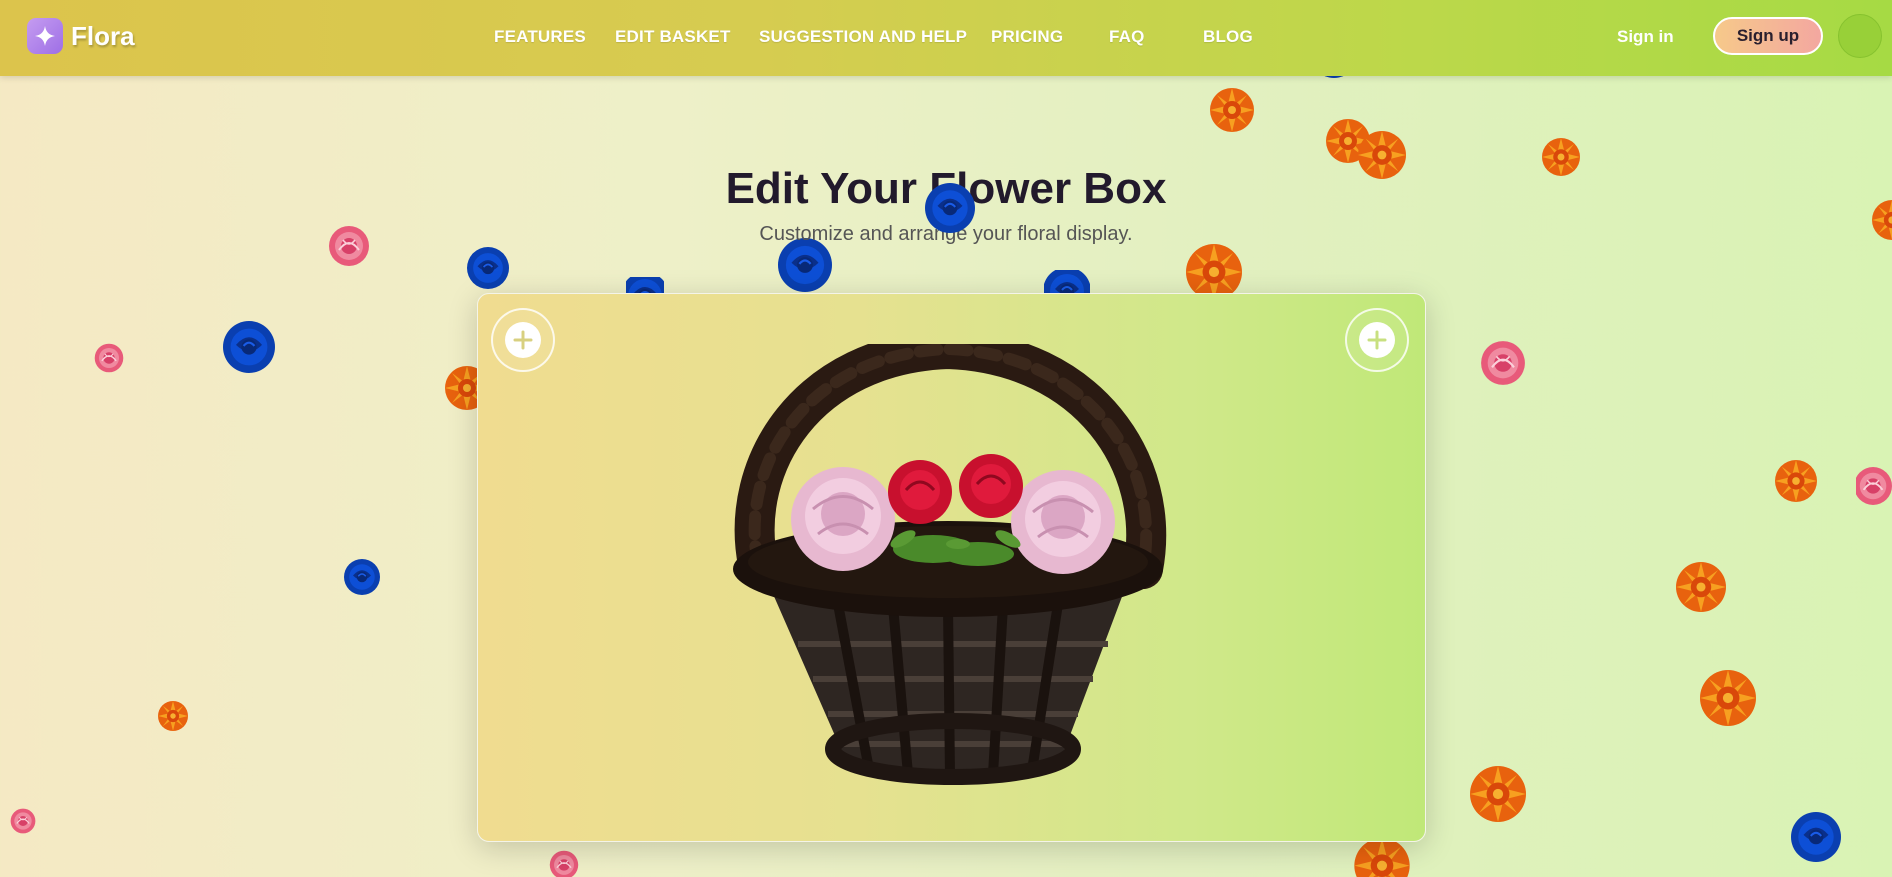  I want to click on nav-link-edit-basket: EDIT BASKET, so click(673, 37).